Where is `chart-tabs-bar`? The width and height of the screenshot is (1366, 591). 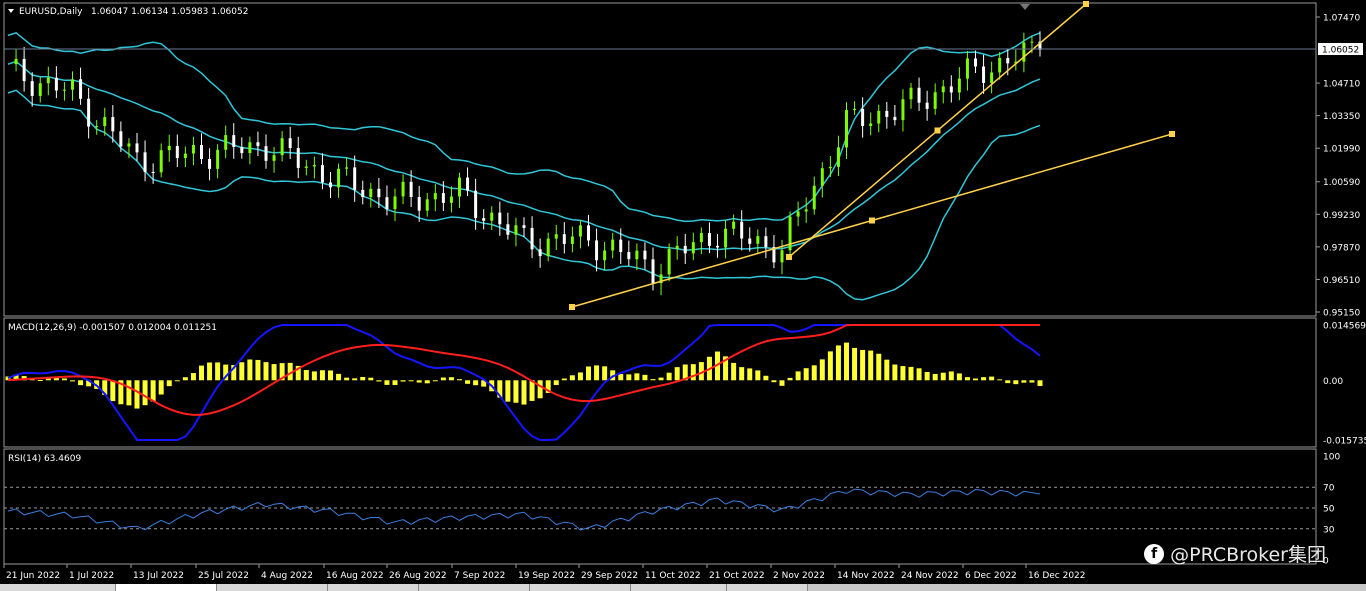
chart-tabs-bar is located at coordinates (683, 587).